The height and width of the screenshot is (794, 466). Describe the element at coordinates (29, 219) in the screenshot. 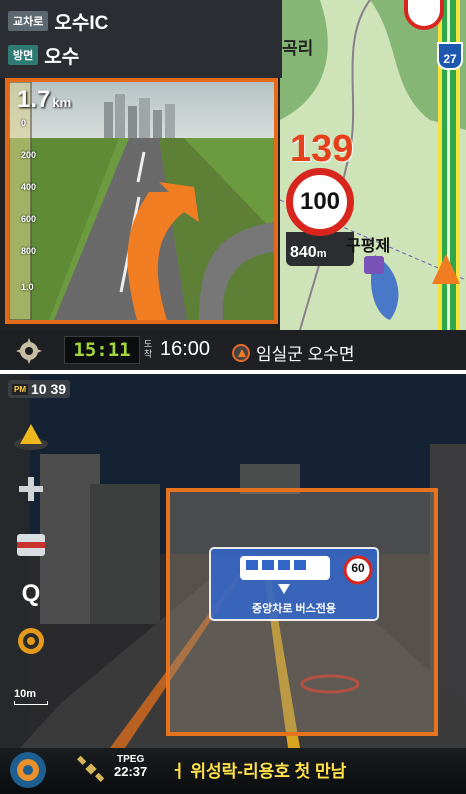

I see `scale-tick: 600` at that location.